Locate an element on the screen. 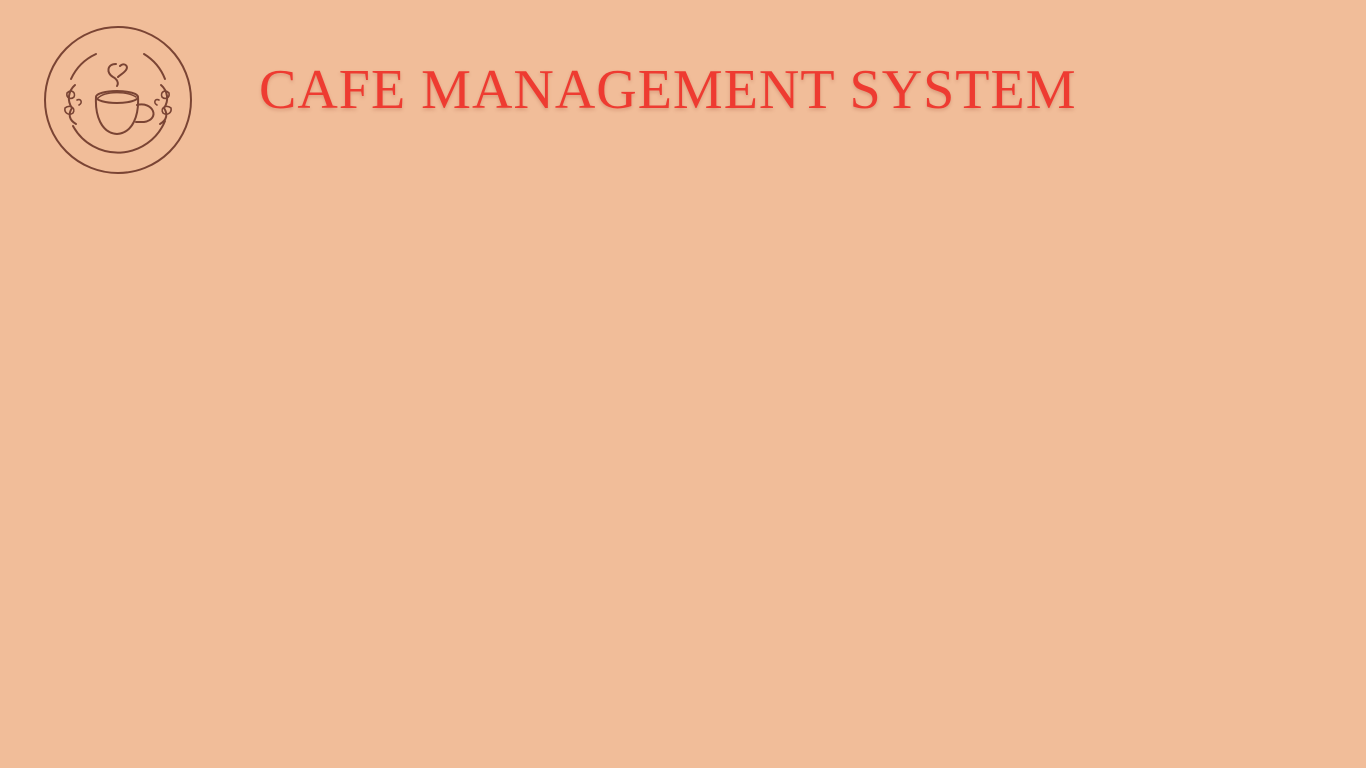  cafe-logo is located at coordinates (118, 100).